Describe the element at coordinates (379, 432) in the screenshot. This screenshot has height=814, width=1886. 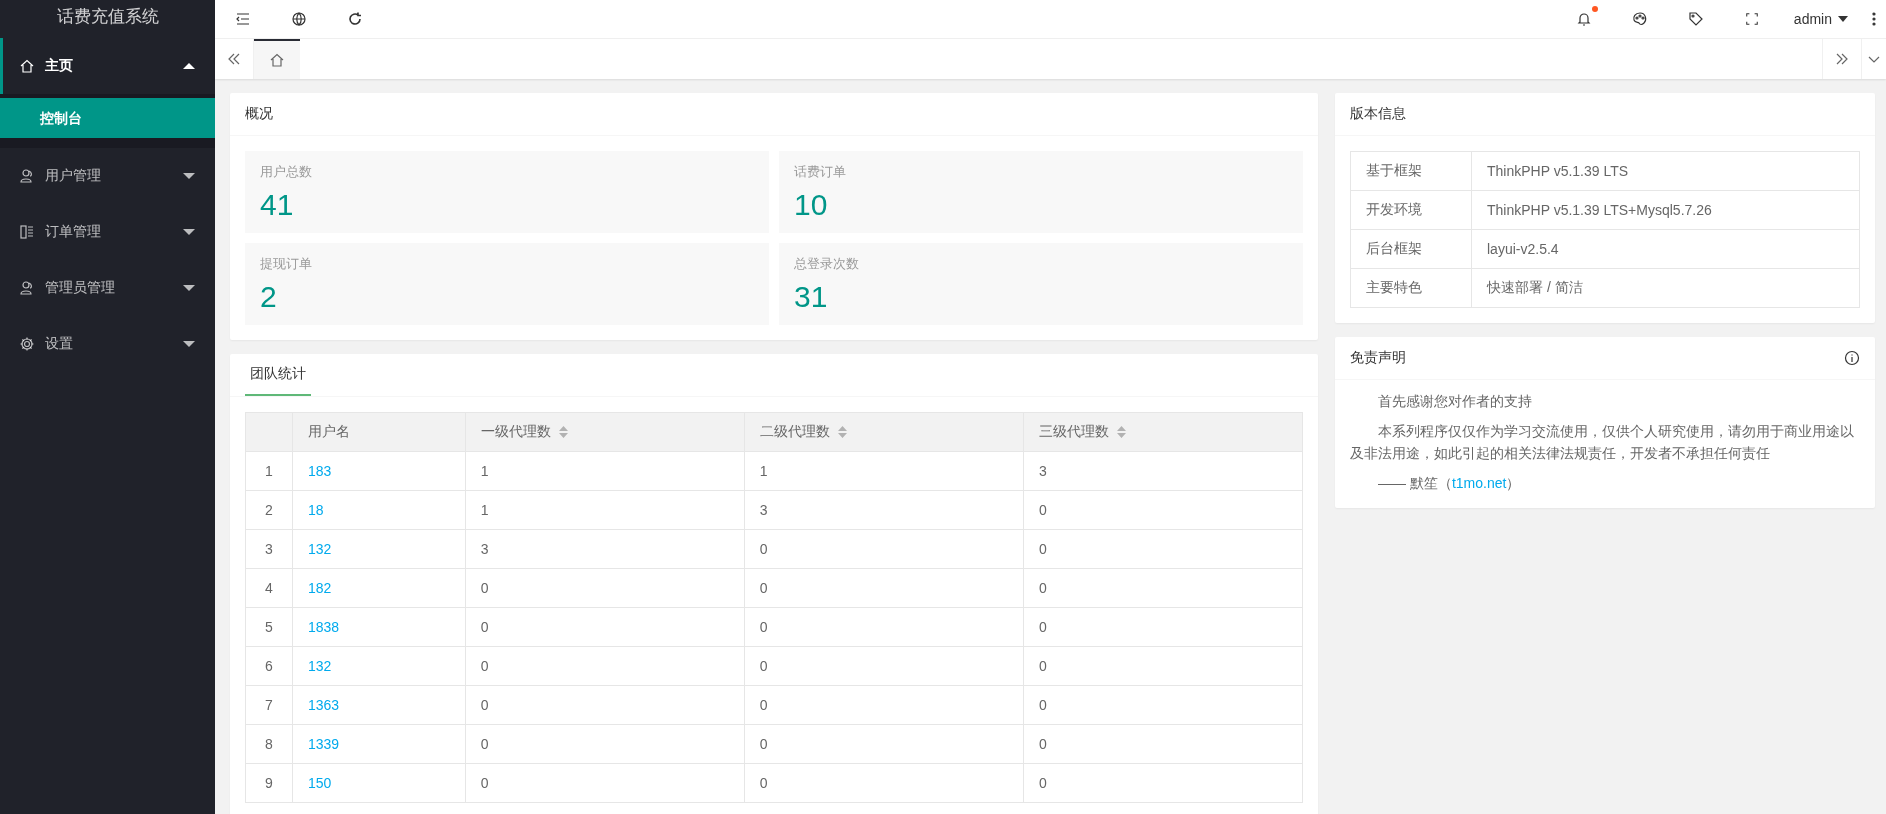
I see `column-header: 用户名` at that location.